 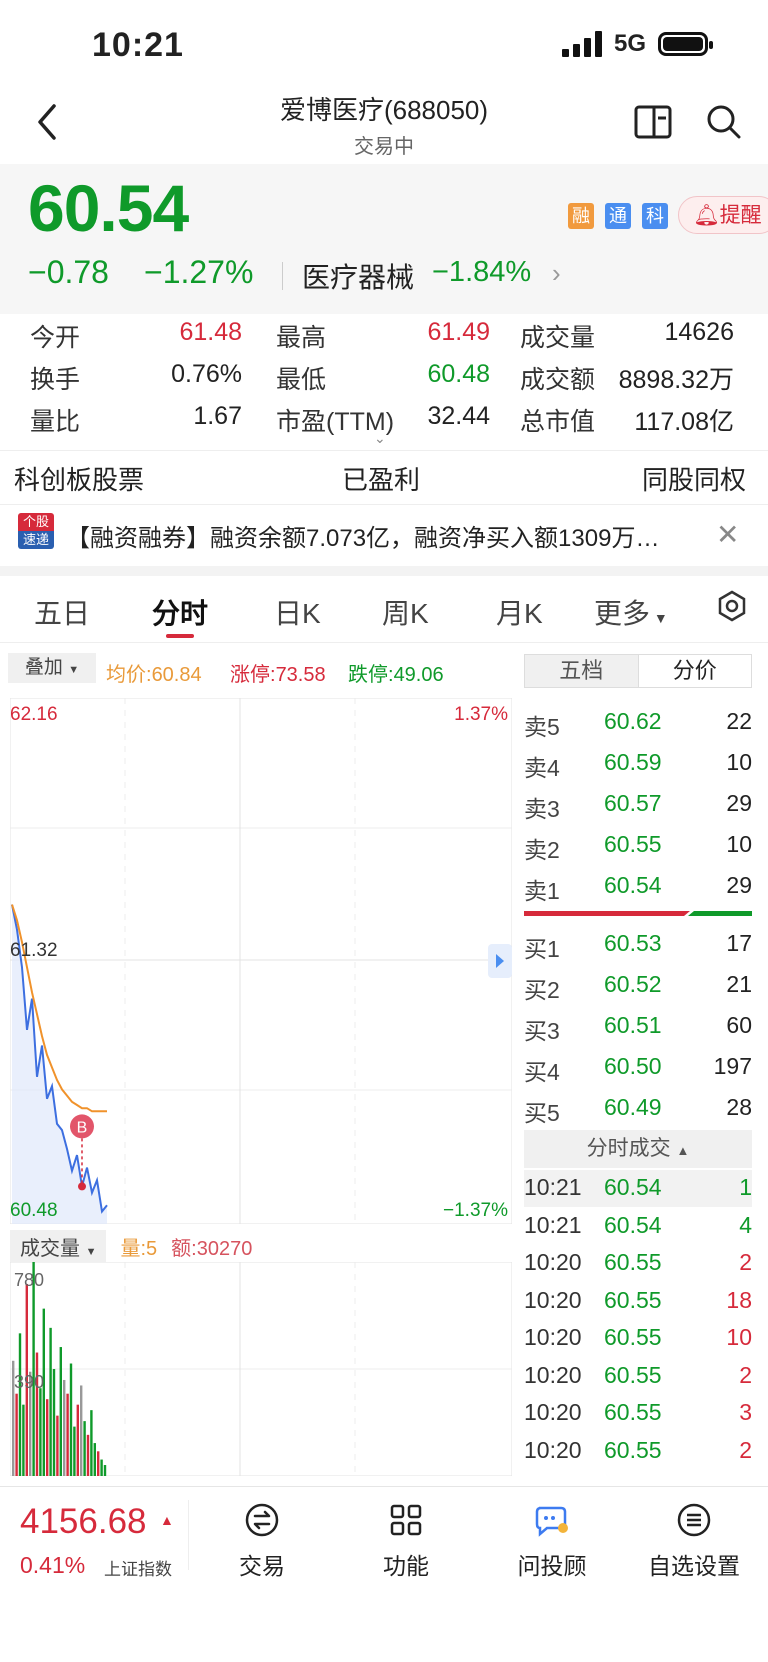 I want to click on status-time: 10:21, so click(x=138, y=45).